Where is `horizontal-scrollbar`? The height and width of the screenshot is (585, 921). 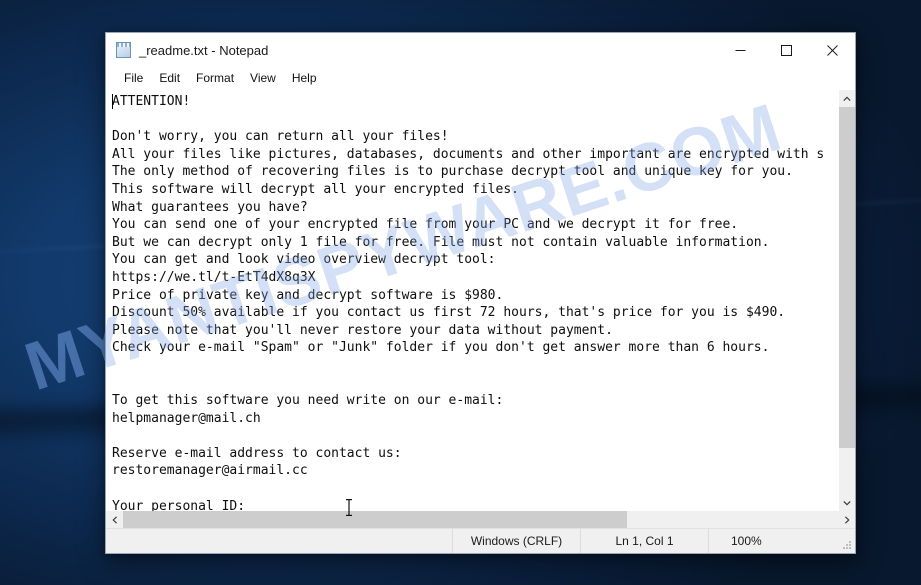 horizontal-scrollbar is located at coordinates (480, 519).